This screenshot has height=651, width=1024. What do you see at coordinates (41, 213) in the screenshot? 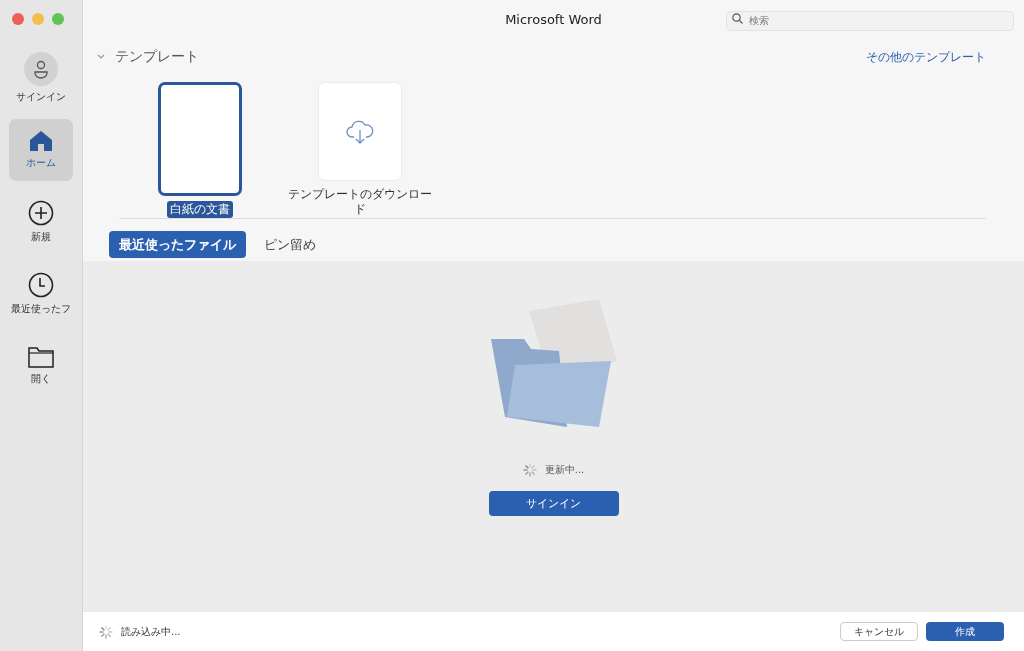
I see `plus-icon` at bounding box center [41, 213].